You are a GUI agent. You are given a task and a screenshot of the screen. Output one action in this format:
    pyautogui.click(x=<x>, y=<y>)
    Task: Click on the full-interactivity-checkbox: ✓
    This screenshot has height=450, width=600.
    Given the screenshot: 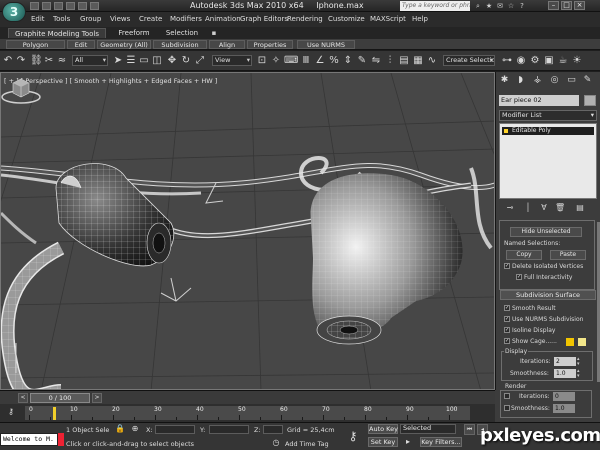 What is the action you would take?
    pyautogui.click(x=519, y=277)
    